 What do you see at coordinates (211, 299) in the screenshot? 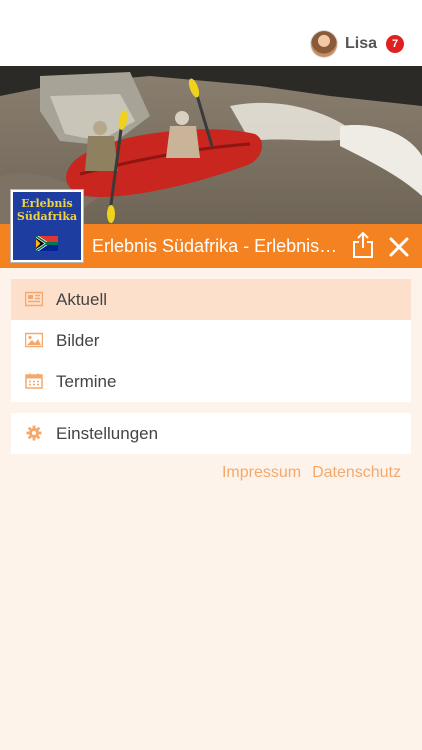
I see `menu-item-aktuell: Aktuell` at bounding box center [211, 299].